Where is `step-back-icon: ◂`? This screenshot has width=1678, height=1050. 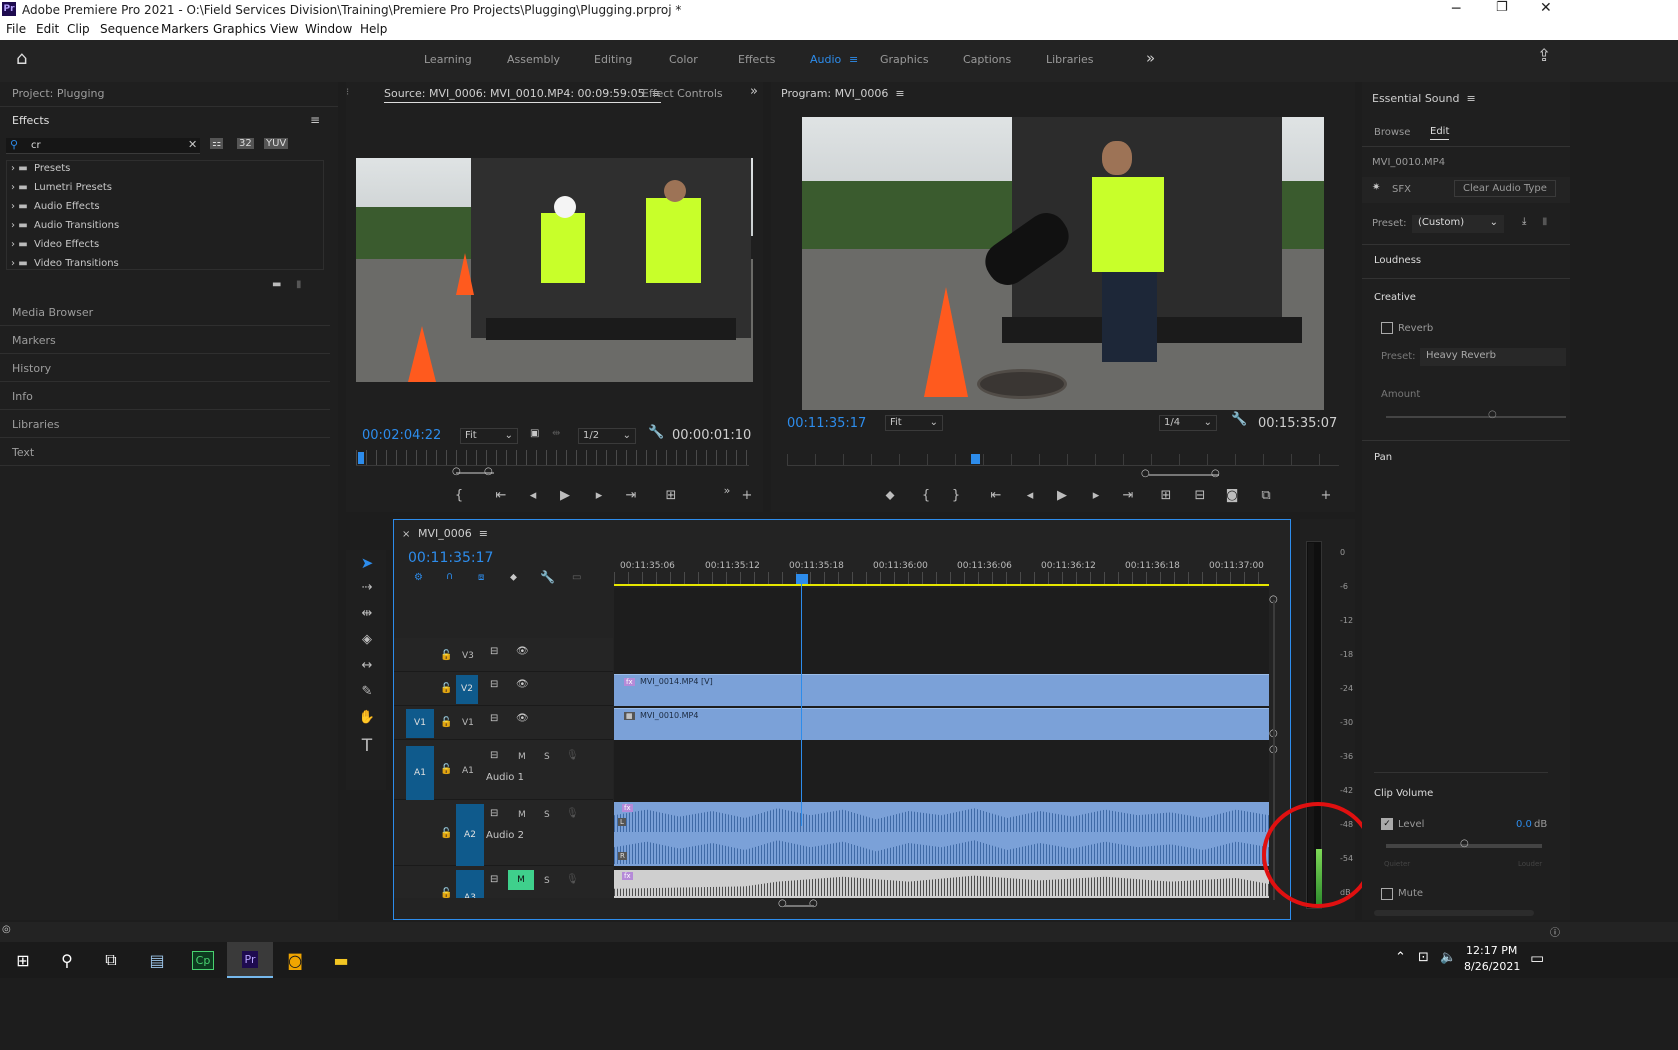 step-back-icon: ◂ is located at coordinates (533, 495).